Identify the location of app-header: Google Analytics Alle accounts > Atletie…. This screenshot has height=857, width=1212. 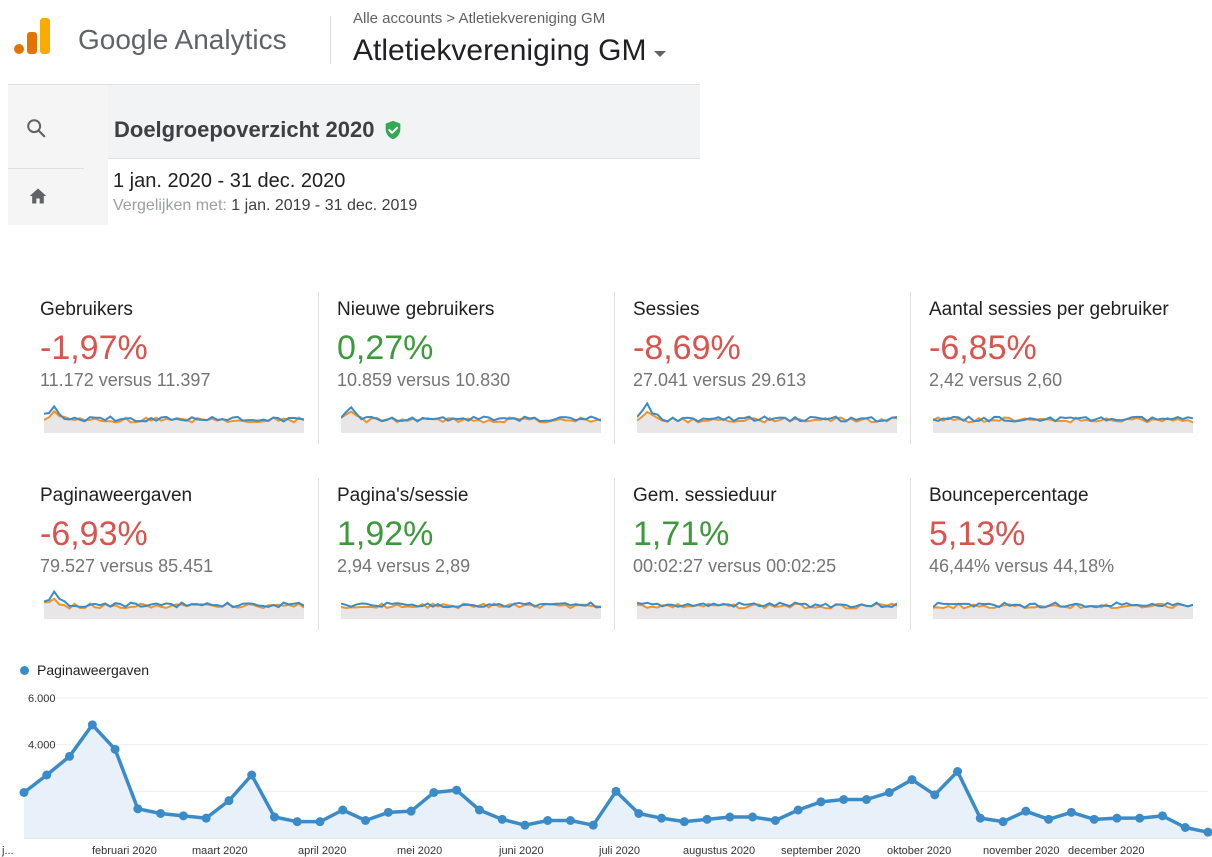
(606, 42).